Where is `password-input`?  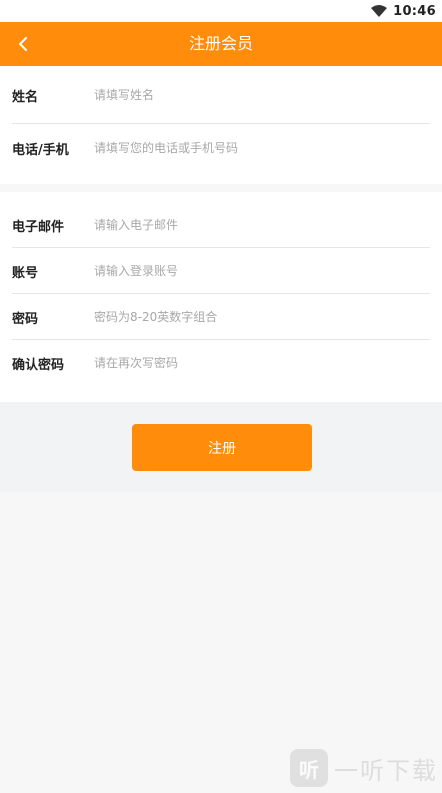
password-input is located at coordinates (262, 317).